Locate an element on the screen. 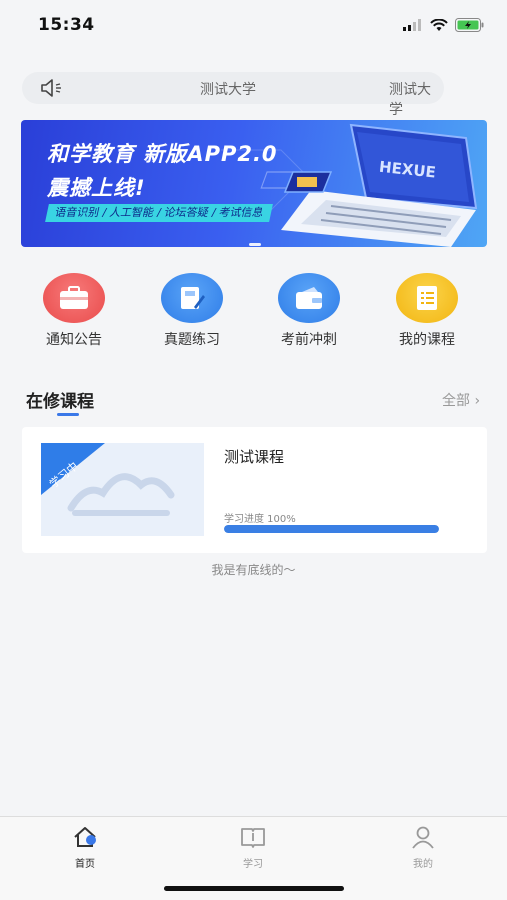 The width and height of the screenshot is (507, 900). menu-label: 考前冲刺 is located at coordinates (309, 340).